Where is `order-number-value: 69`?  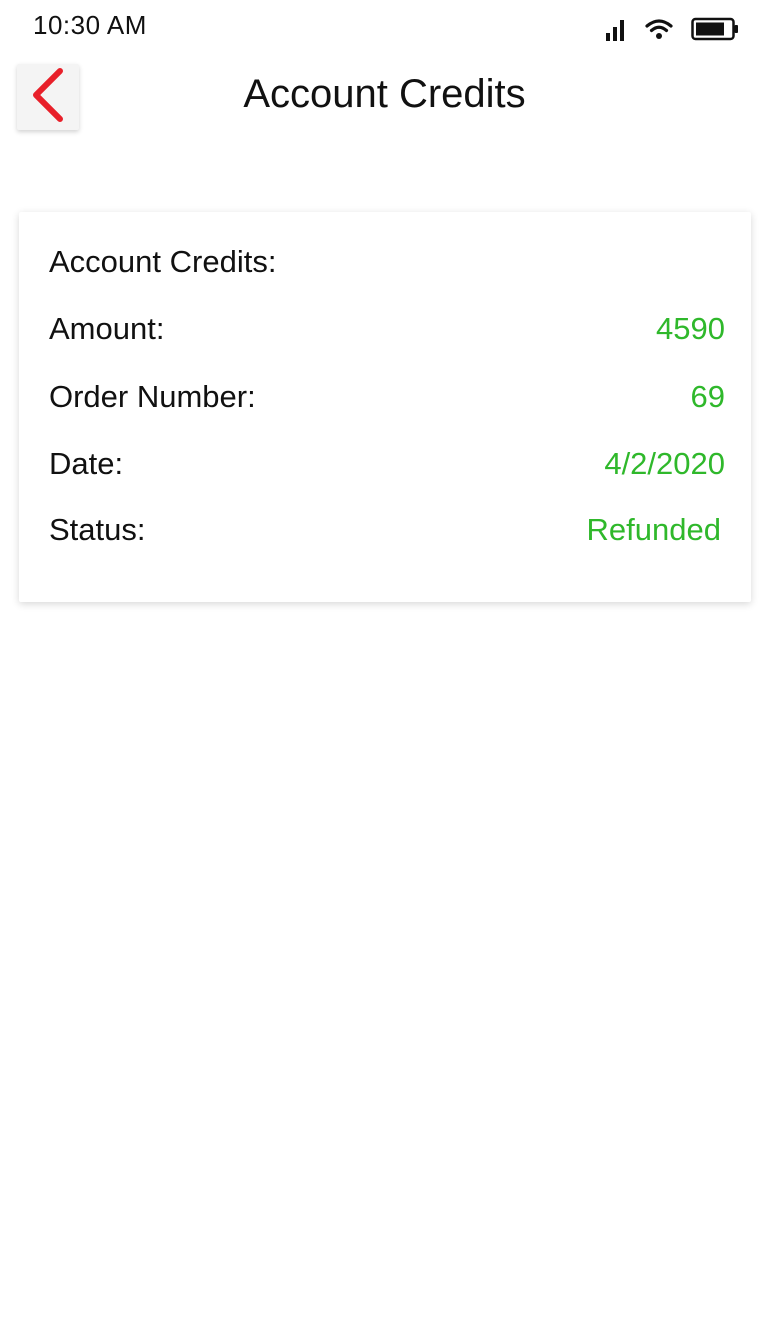 order-number-value: 69 is located at coordinates (707, 396).